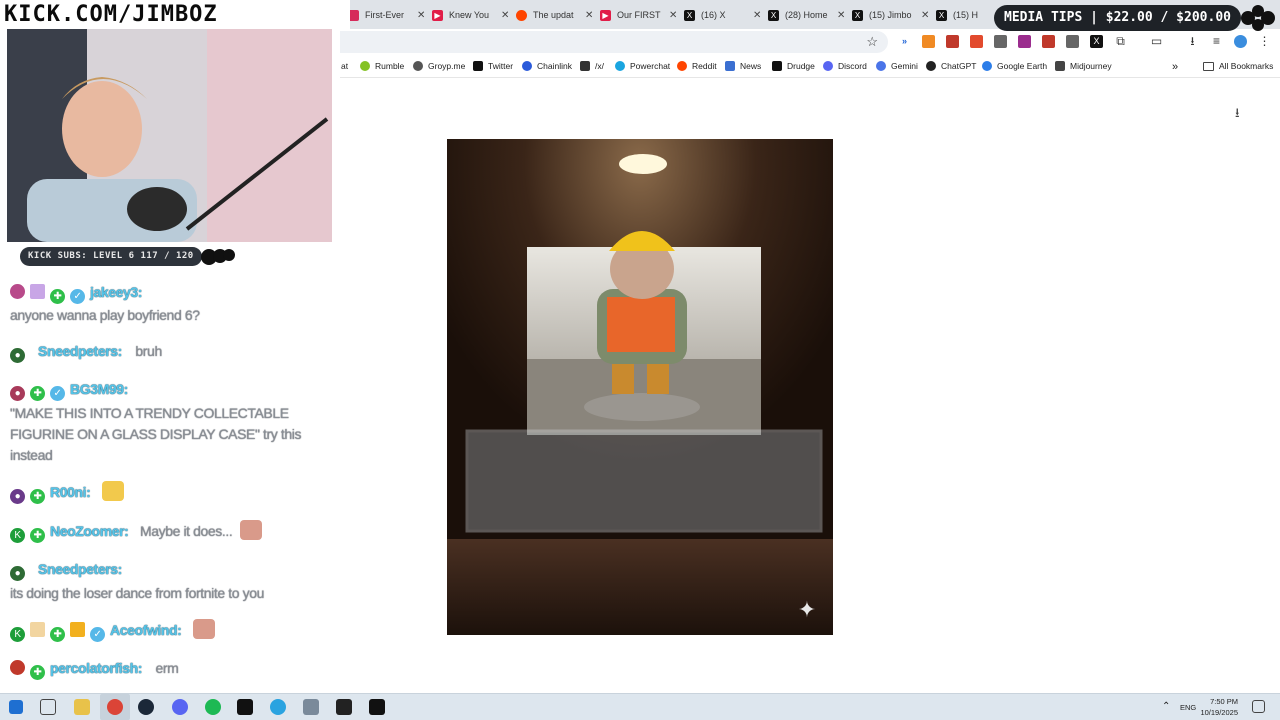 Image resolution: width=1280 pixels, height=720 pixels. What do you see at coordinates (17, 291) in the screenshot?
I see `sub-badge-icon` at bounding box center [17, 291].